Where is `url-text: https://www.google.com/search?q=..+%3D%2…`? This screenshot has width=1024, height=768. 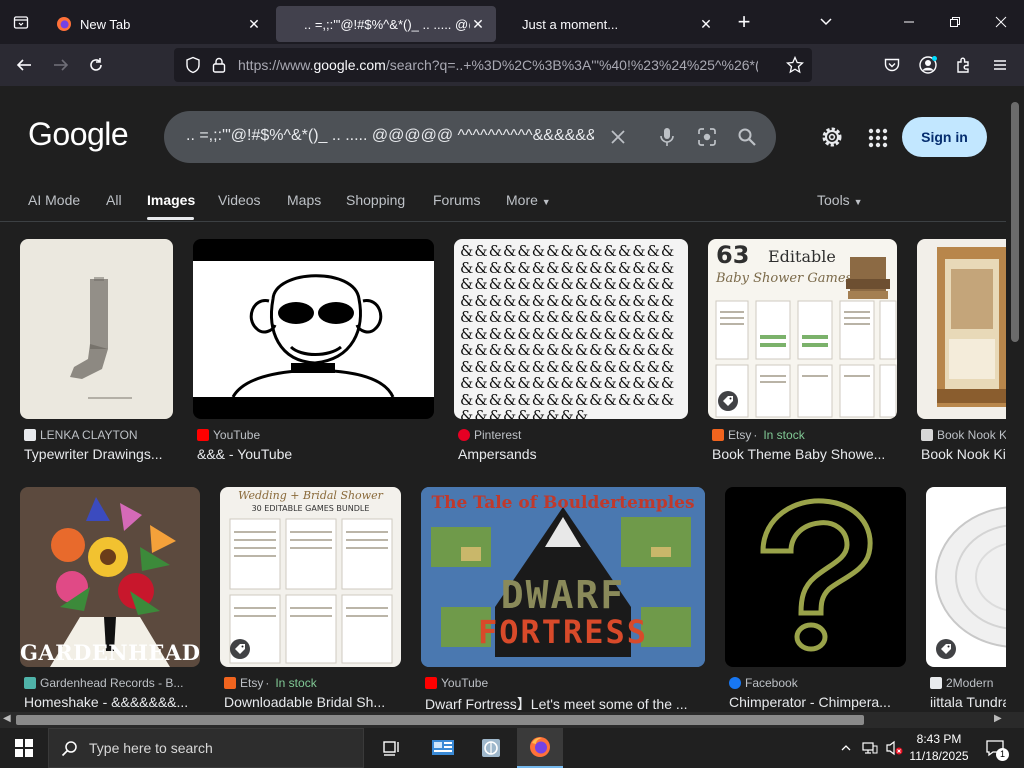 url-text: https://www.google.com/search?q=..+%3D%2… is located at coordinates (498, 65).